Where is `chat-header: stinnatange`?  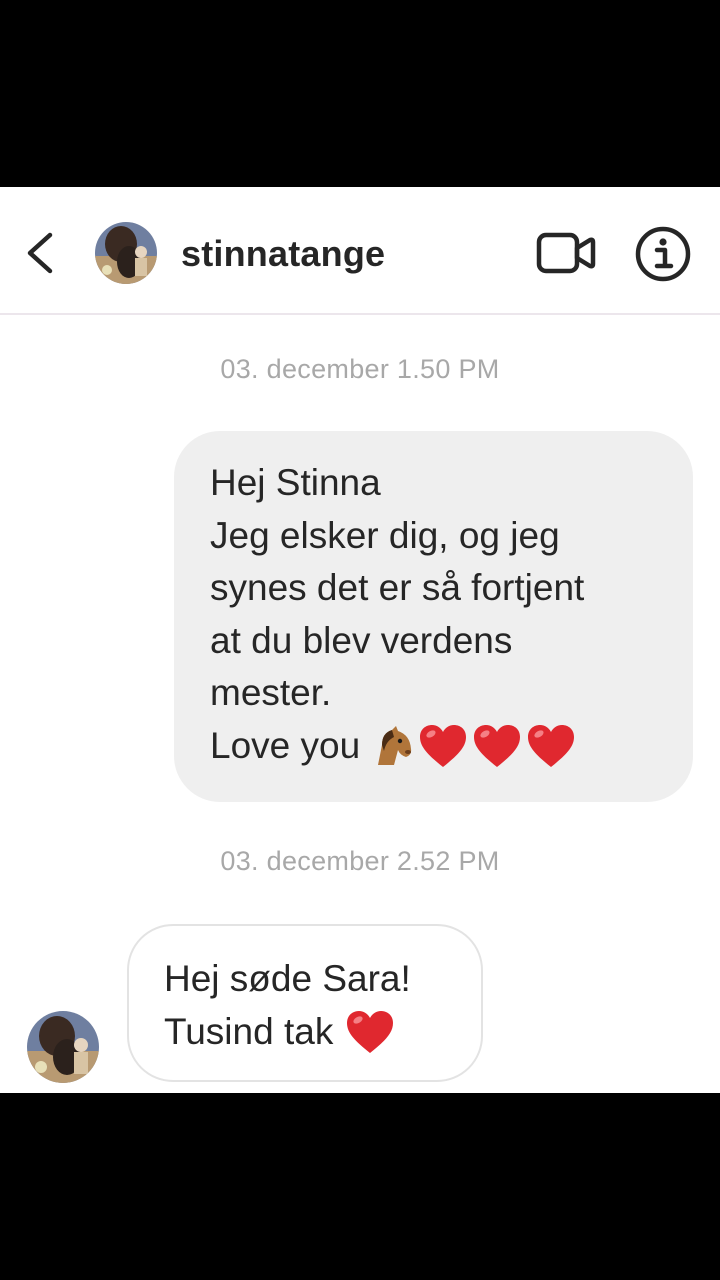 chat-header: stinnatange is located at coordinates (360, 251).